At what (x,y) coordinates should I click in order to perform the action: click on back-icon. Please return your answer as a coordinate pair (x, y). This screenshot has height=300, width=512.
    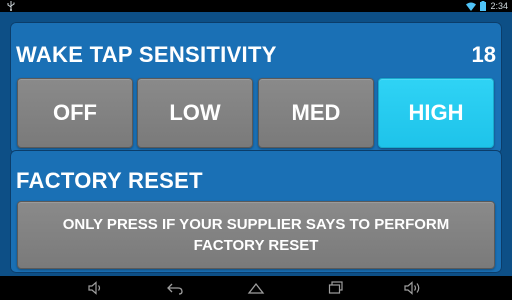
    Looking at the image, I should click on (175, 288).